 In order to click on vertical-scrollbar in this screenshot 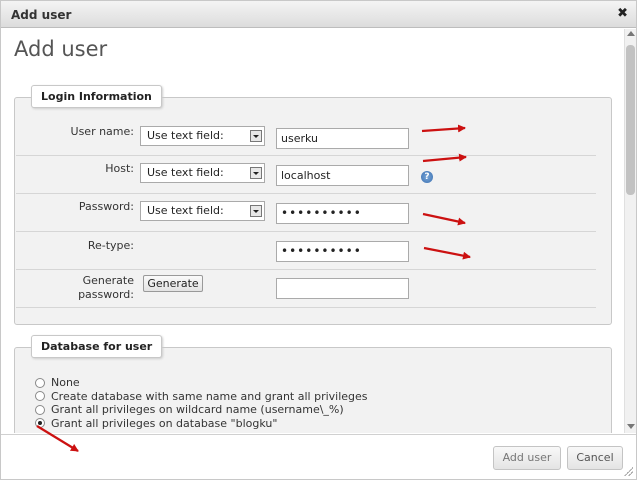, I will do `click(630, 231)`.